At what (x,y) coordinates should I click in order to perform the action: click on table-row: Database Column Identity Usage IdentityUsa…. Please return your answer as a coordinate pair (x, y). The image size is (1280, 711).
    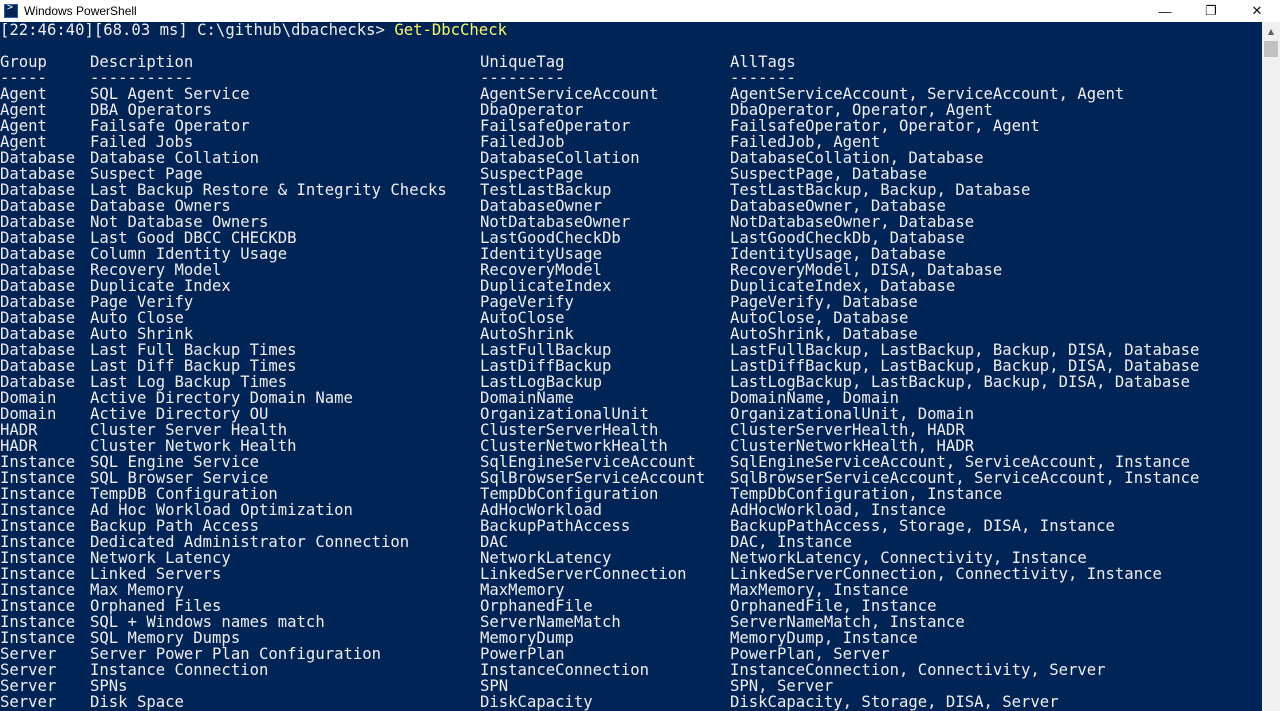
    Looking at the image, I should click on (631, 254).